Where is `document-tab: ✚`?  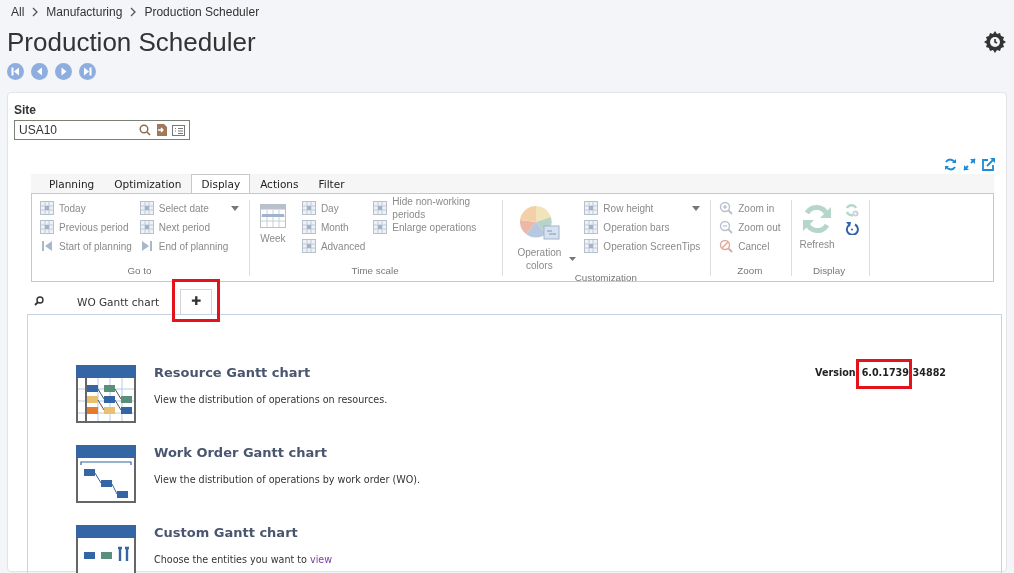 document-tab: ✚ is located at coordinates (196, 301).